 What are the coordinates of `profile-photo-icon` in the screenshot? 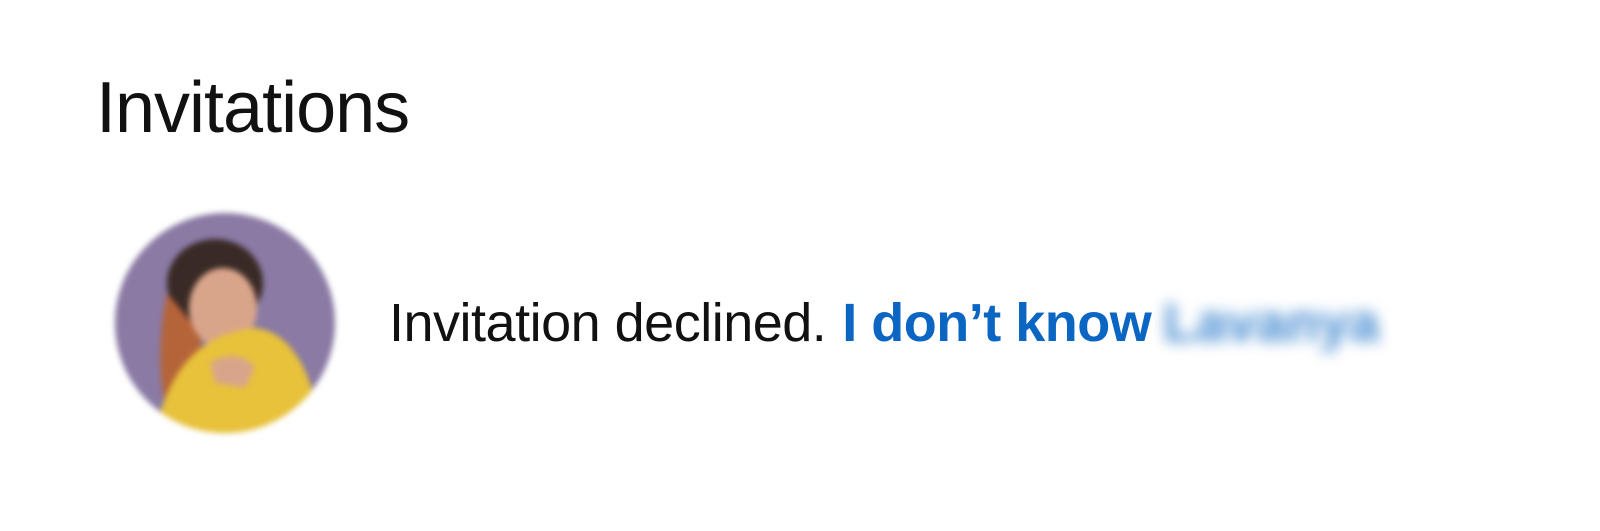 It's located at (225, 323).